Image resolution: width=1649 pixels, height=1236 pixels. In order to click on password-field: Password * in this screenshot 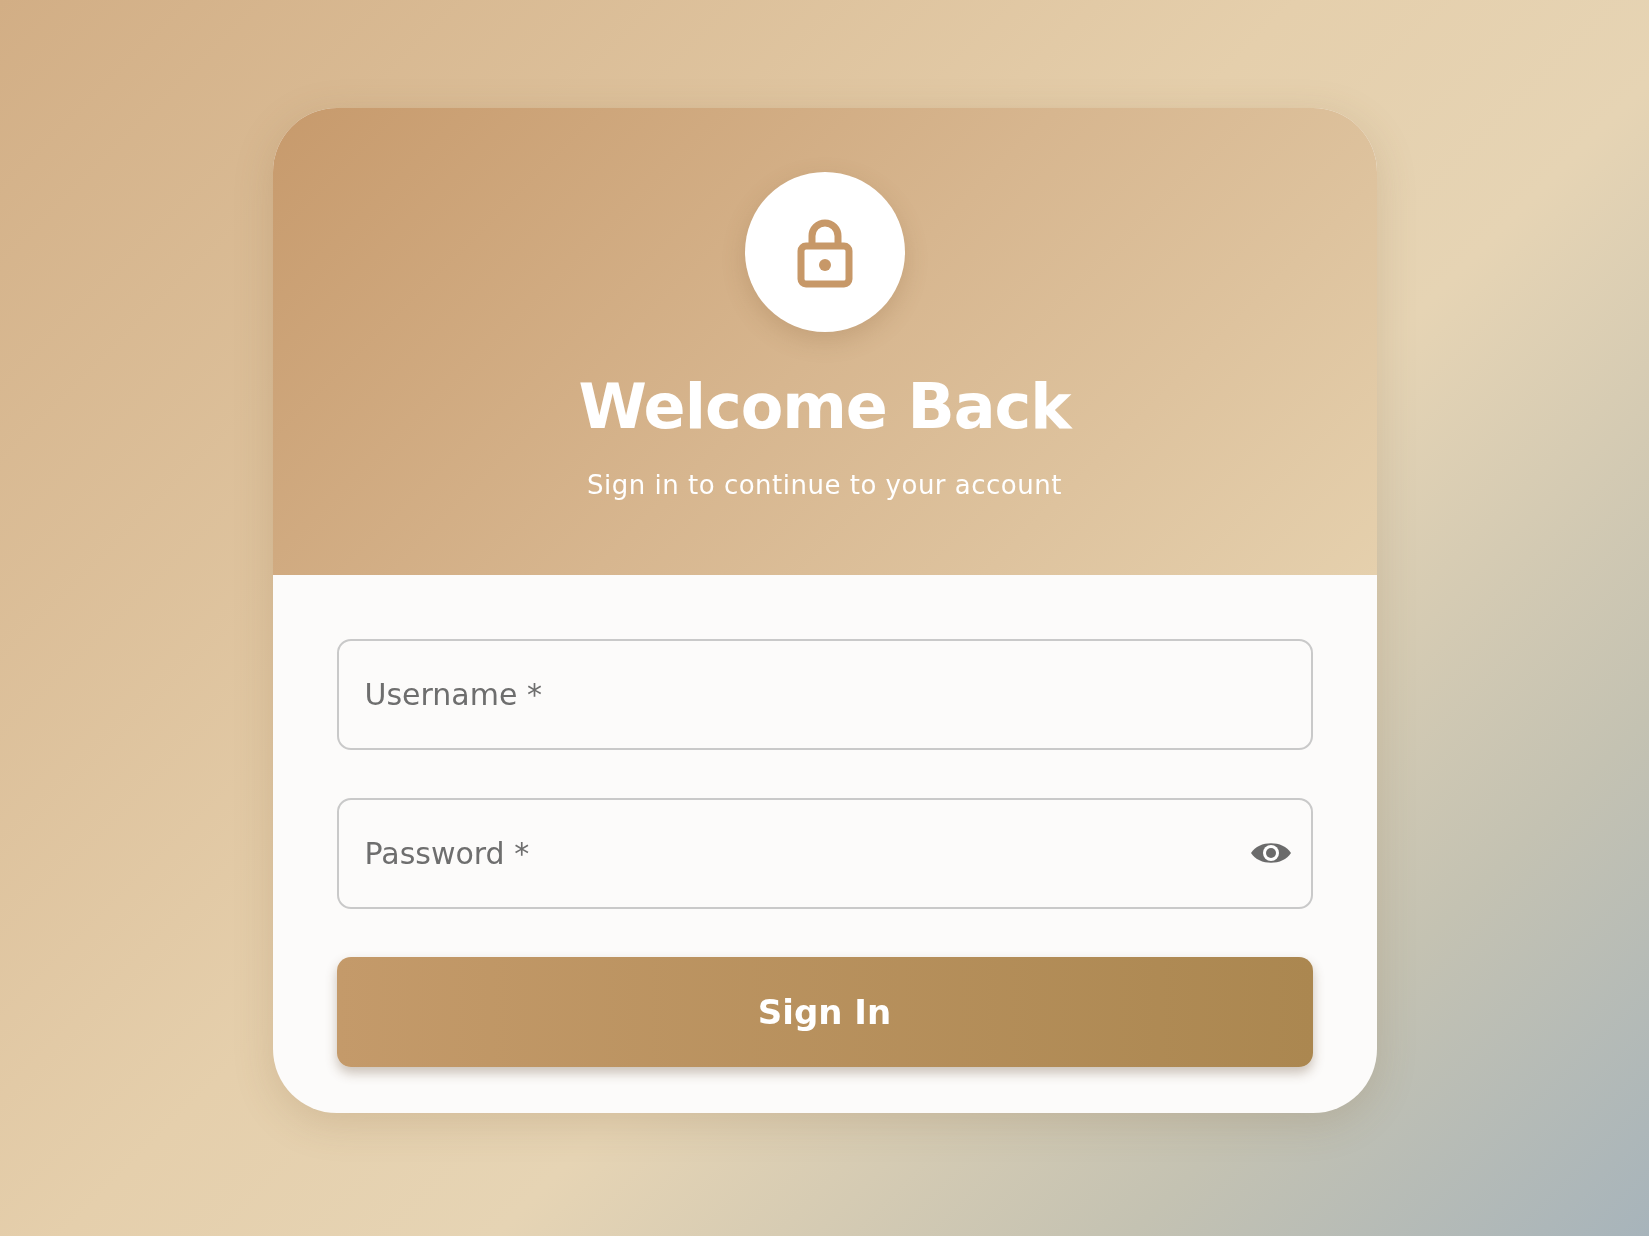, I will do `click(824, 853)`.